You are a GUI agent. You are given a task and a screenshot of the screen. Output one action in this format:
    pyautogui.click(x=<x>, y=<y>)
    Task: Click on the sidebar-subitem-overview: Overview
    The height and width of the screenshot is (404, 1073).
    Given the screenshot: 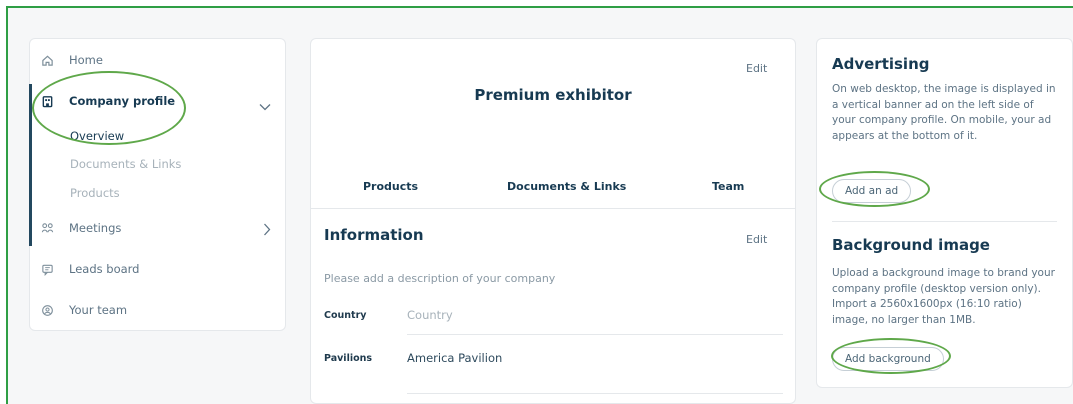 What is the action you would take?
    pyautogui.click(x=97, y=136)
    